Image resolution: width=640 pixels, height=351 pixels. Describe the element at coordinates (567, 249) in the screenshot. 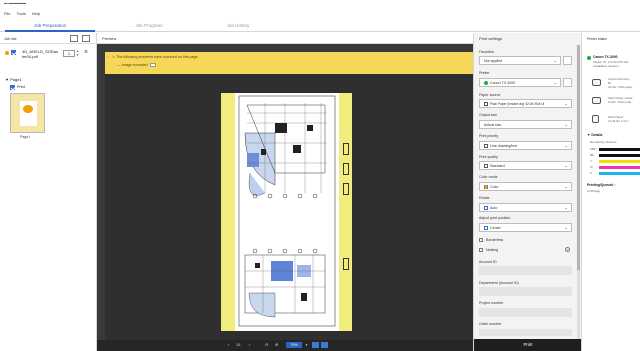

I see `help-icon: ?` at that location.